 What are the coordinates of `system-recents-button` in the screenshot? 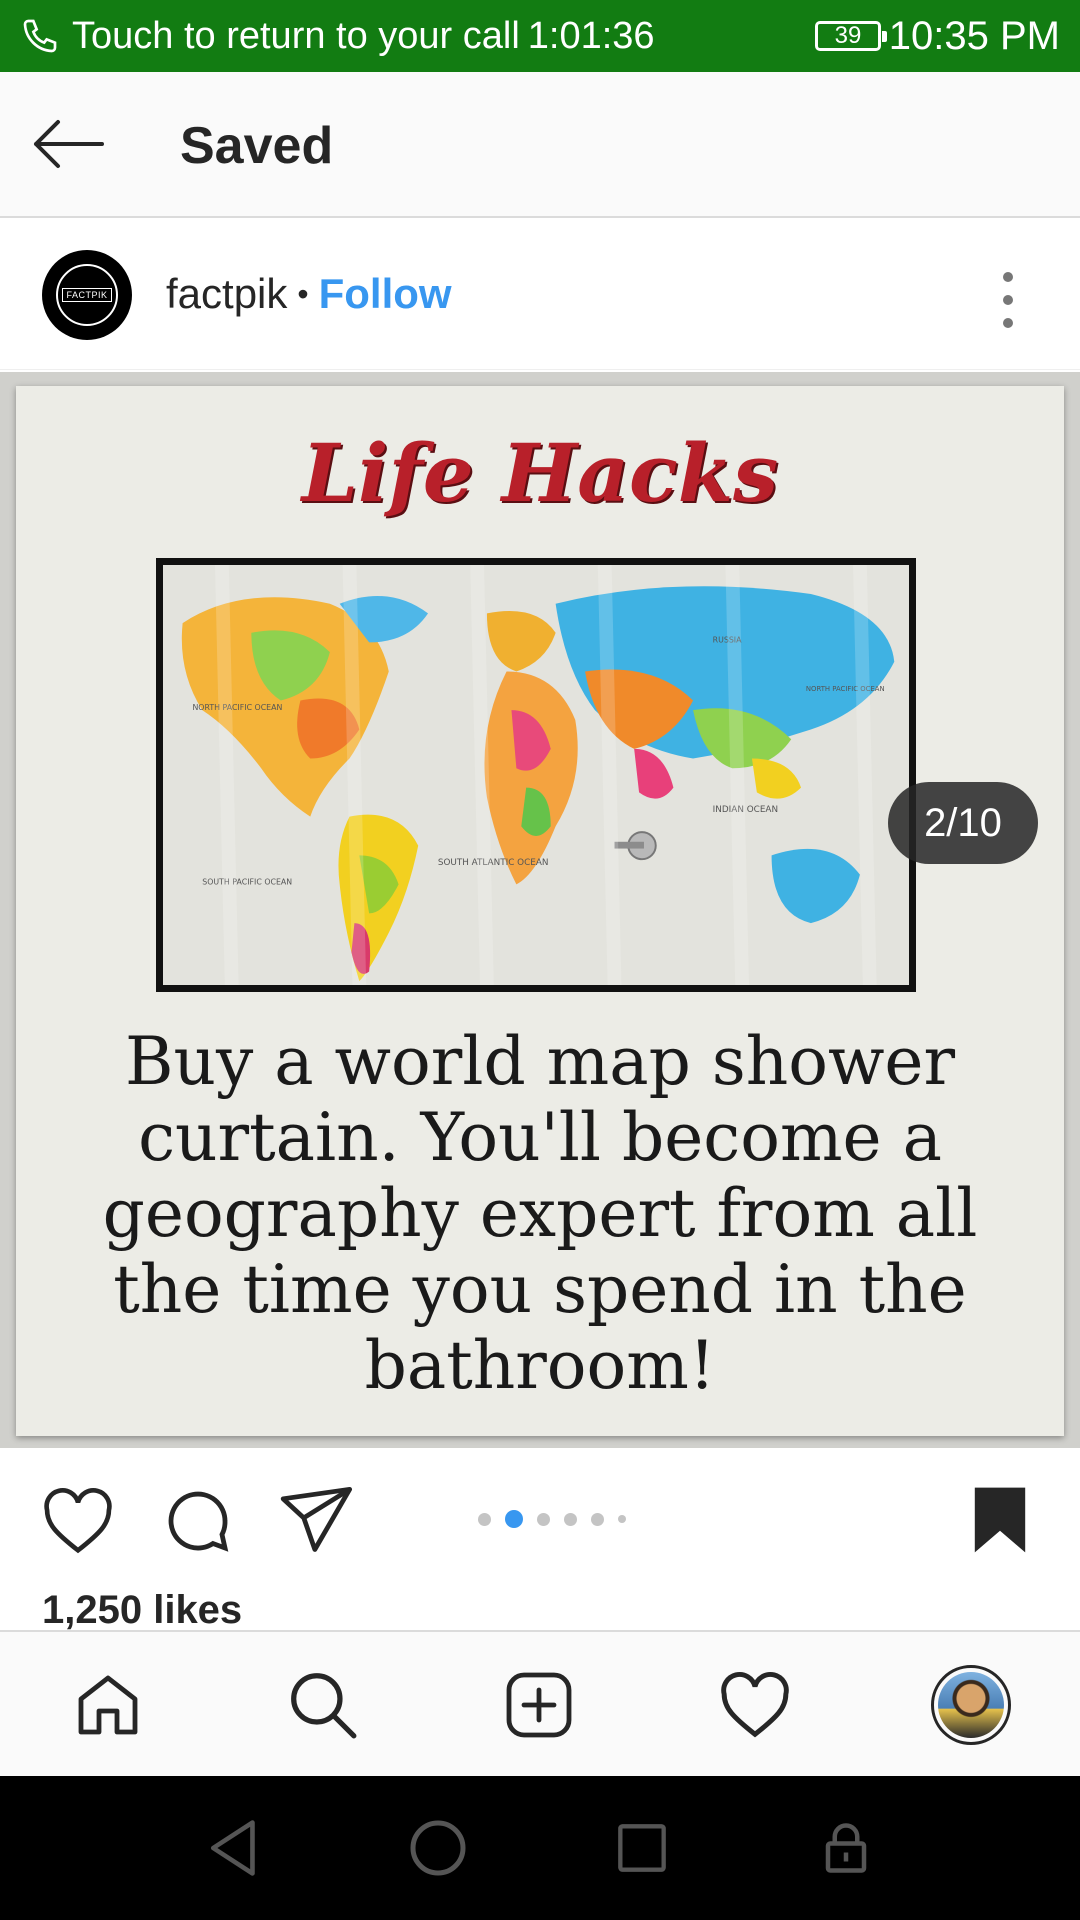 It's located at (642, 1848).